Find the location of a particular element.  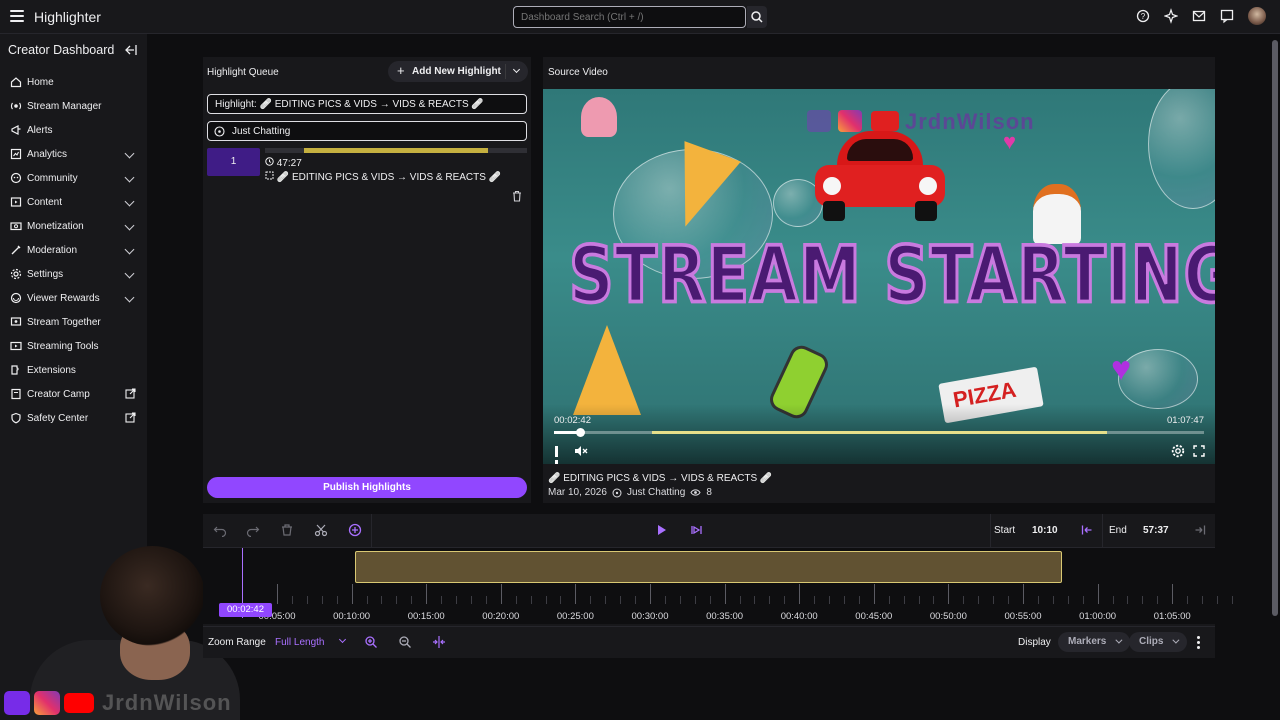

top-bar: Highlighter ? is located at coordinates (640, 17).